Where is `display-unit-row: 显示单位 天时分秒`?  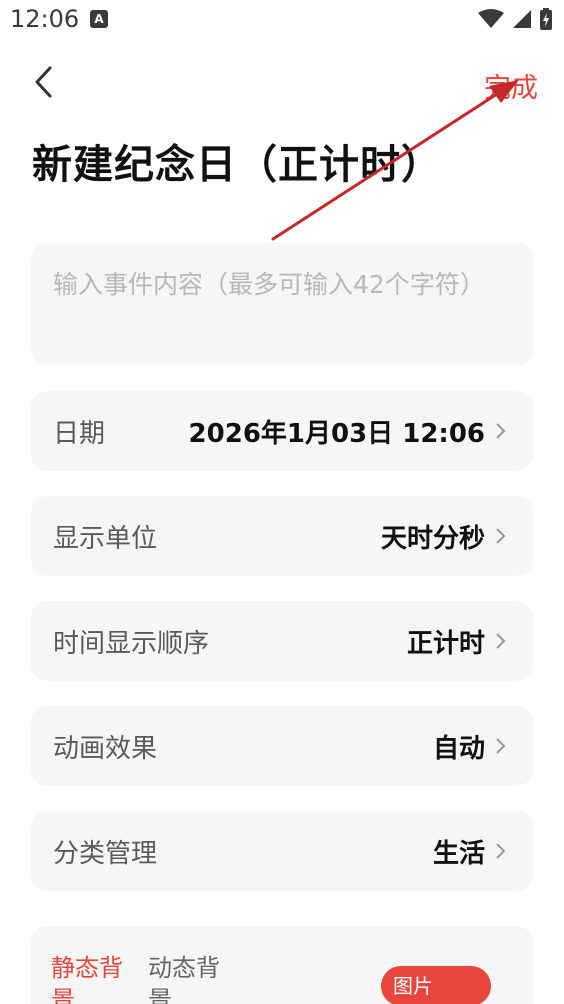
display-unit-row: 显示单位 天时分秒 is located at coordinates (282, 536).